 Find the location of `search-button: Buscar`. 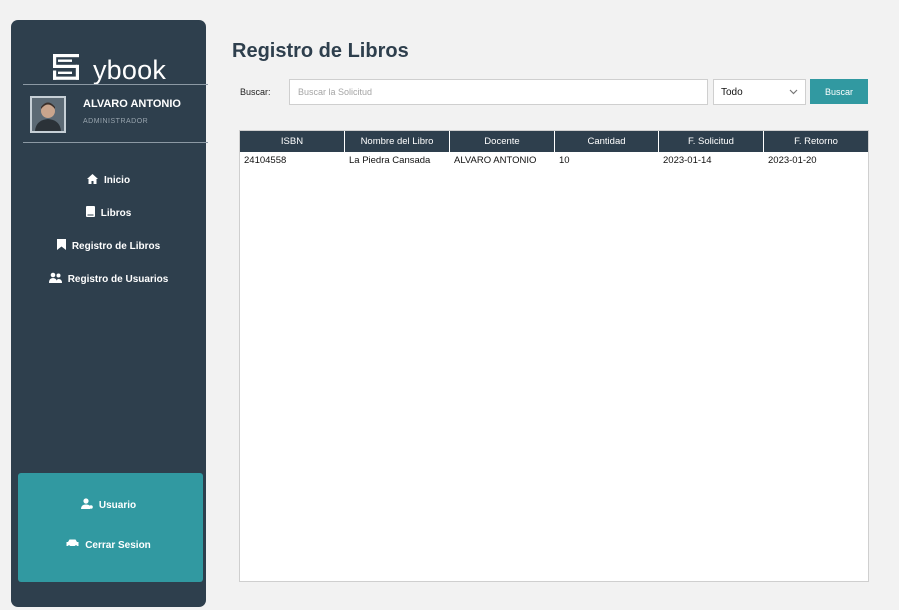

search-button: Buscar is located at coordinates (839, 91).